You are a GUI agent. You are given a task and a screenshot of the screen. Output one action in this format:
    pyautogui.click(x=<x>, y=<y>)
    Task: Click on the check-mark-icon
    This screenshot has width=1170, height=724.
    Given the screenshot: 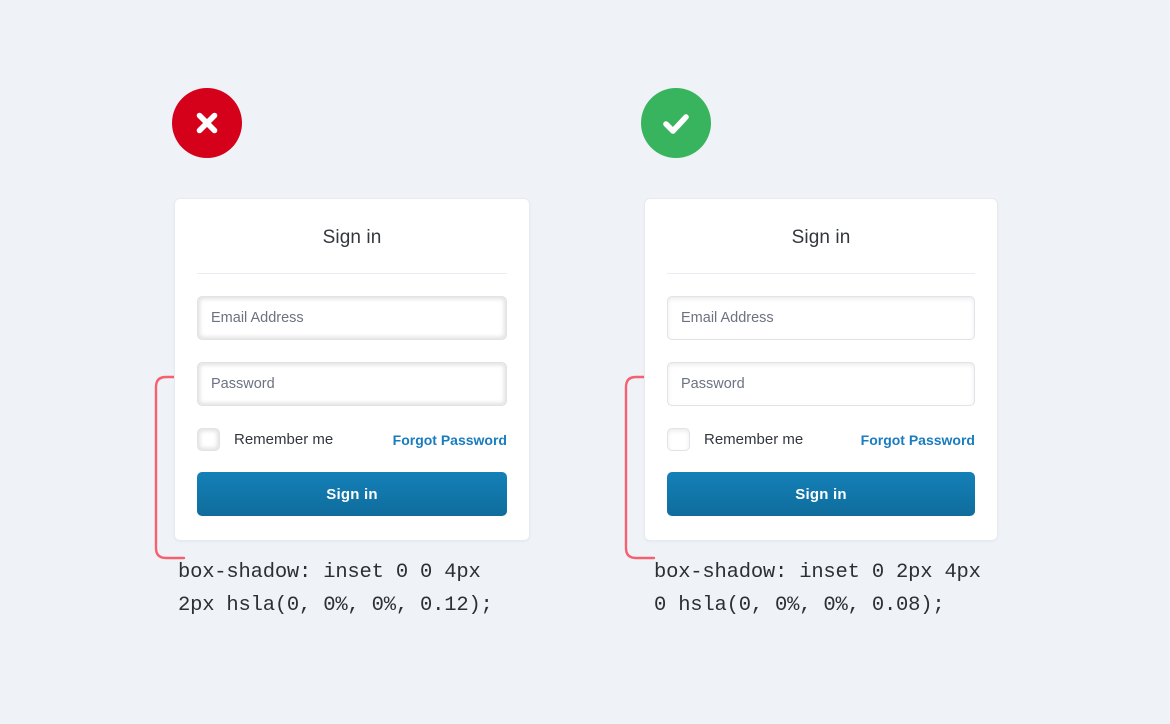 What is the action you would take?
    pyautogui.click(x=676, y=124)
    